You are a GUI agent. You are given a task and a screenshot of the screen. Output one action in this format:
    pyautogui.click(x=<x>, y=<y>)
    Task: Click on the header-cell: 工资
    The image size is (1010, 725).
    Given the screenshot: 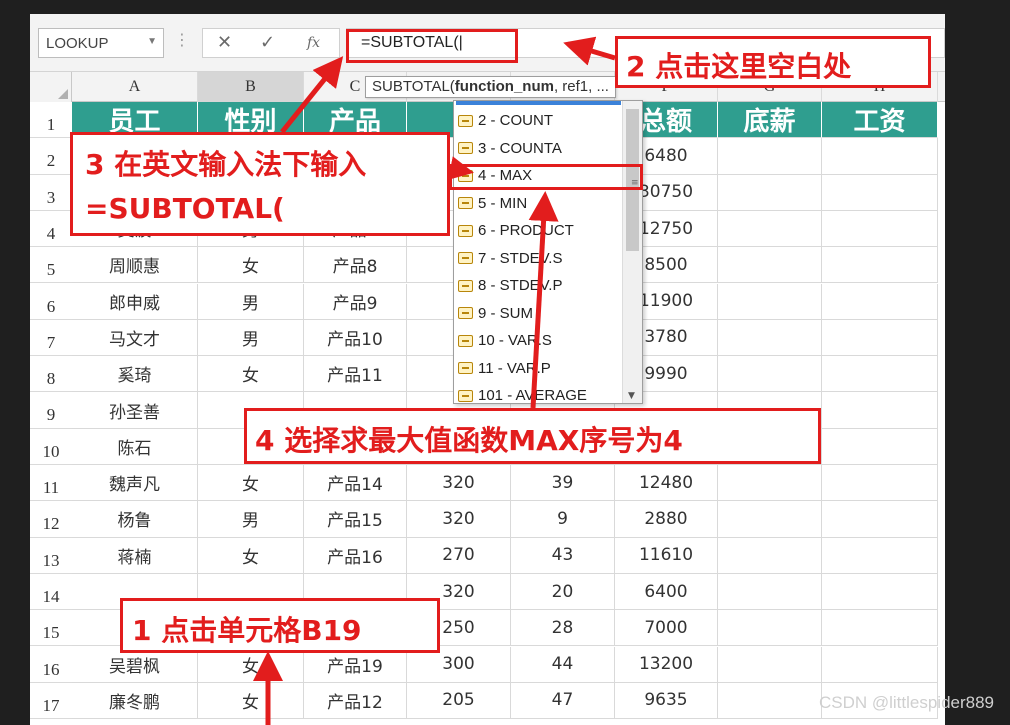 What is the action you would take?
    pyautogui.click(x=880, y=120)
    